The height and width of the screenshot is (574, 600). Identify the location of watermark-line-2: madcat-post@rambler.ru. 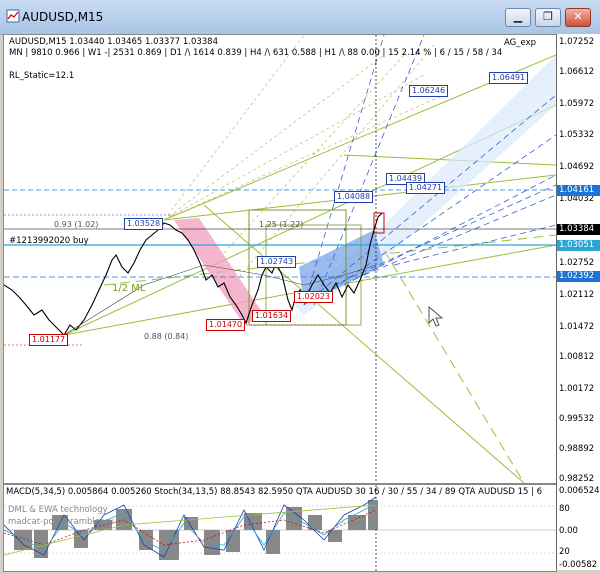
(61, 522).